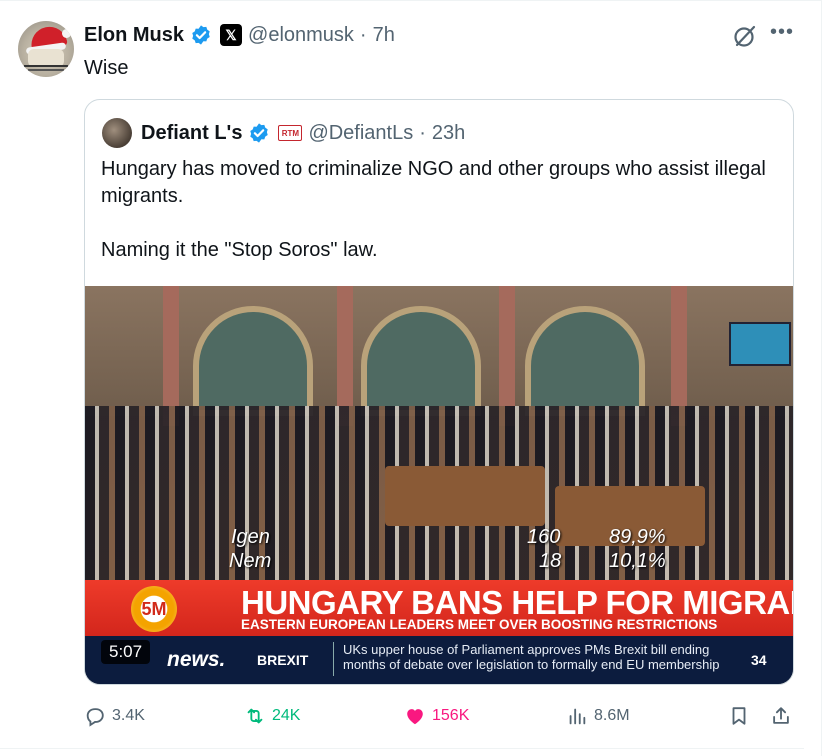  Describe the element at coordinates (95, 717) in the screenshot. I see `reply-icon` at that location.